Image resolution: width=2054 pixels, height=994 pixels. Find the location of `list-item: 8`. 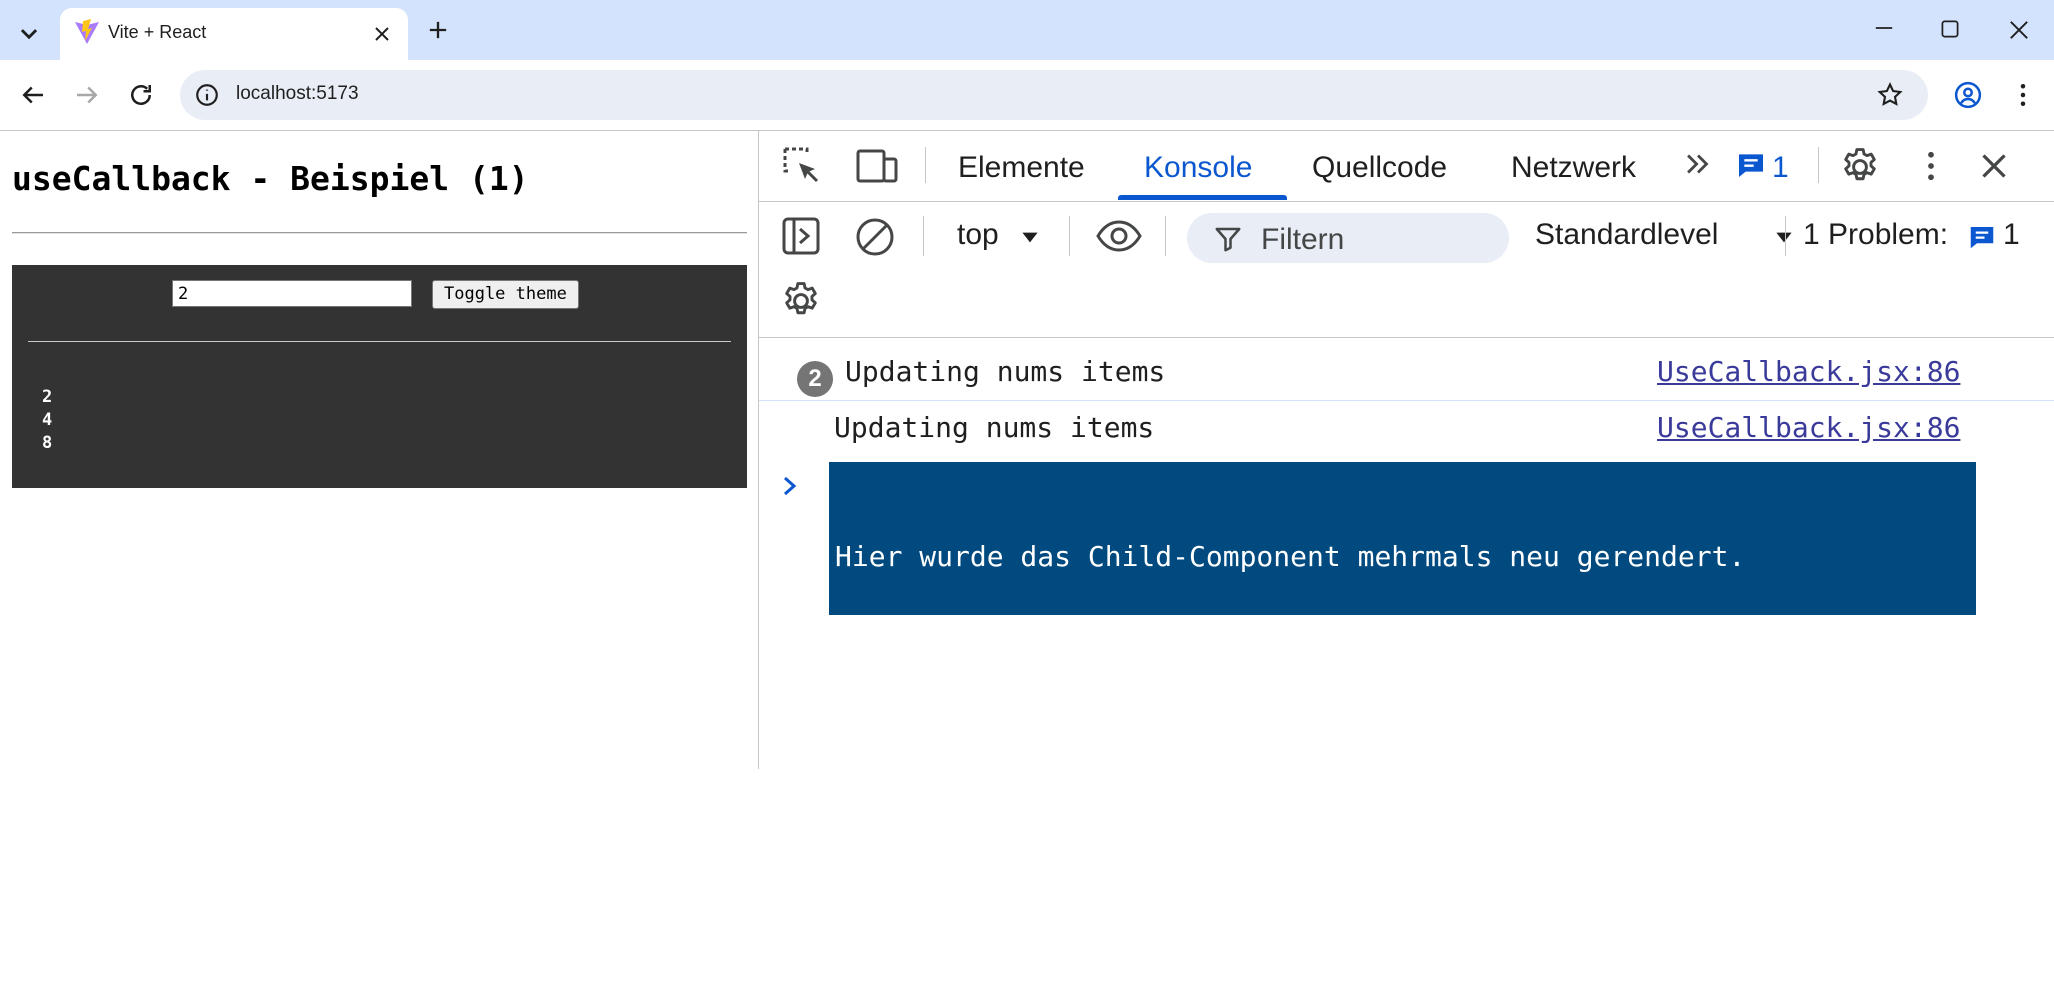

list-item: 8 is located at coordinates (47, 443).